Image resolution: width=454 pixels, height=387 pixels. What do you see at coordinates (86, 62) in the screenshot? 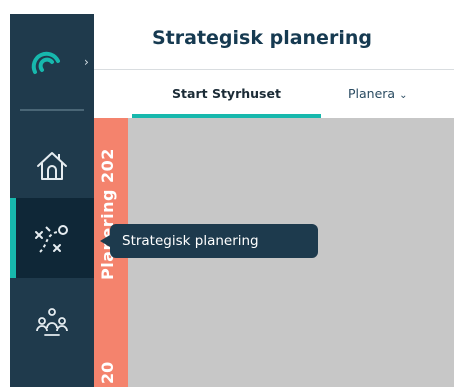
I see `chevron-right-icon: ›` at bounding box center [86, 62].